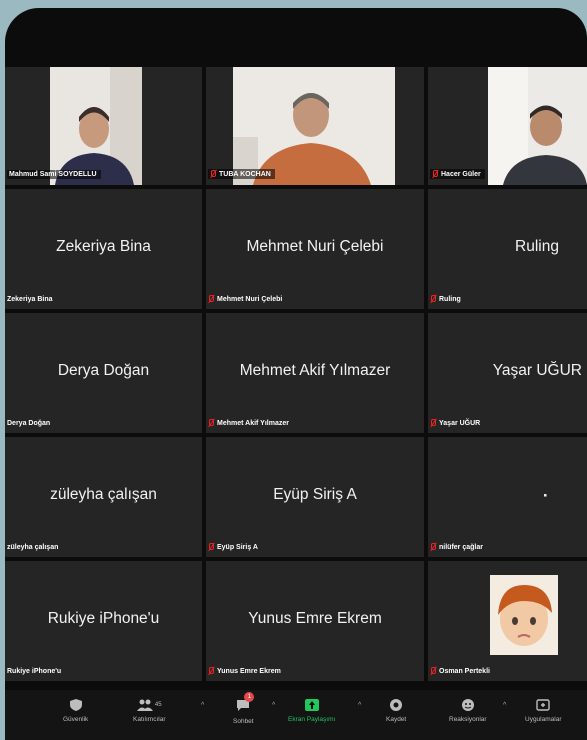  I want to click on participant-name: Derya Doğan, so click(29, 423).